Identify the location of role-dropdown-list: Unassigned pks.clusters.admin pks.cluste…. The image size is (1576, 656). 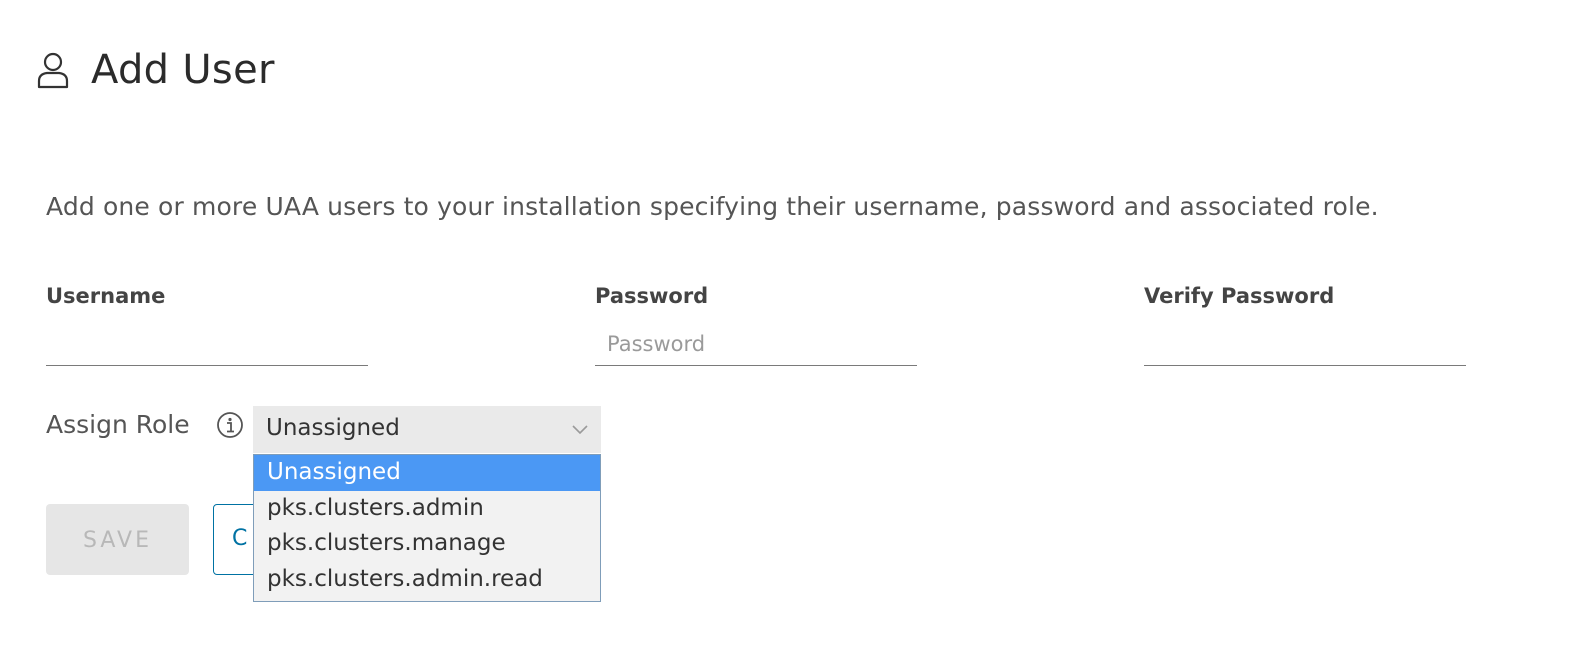
(427, 528).